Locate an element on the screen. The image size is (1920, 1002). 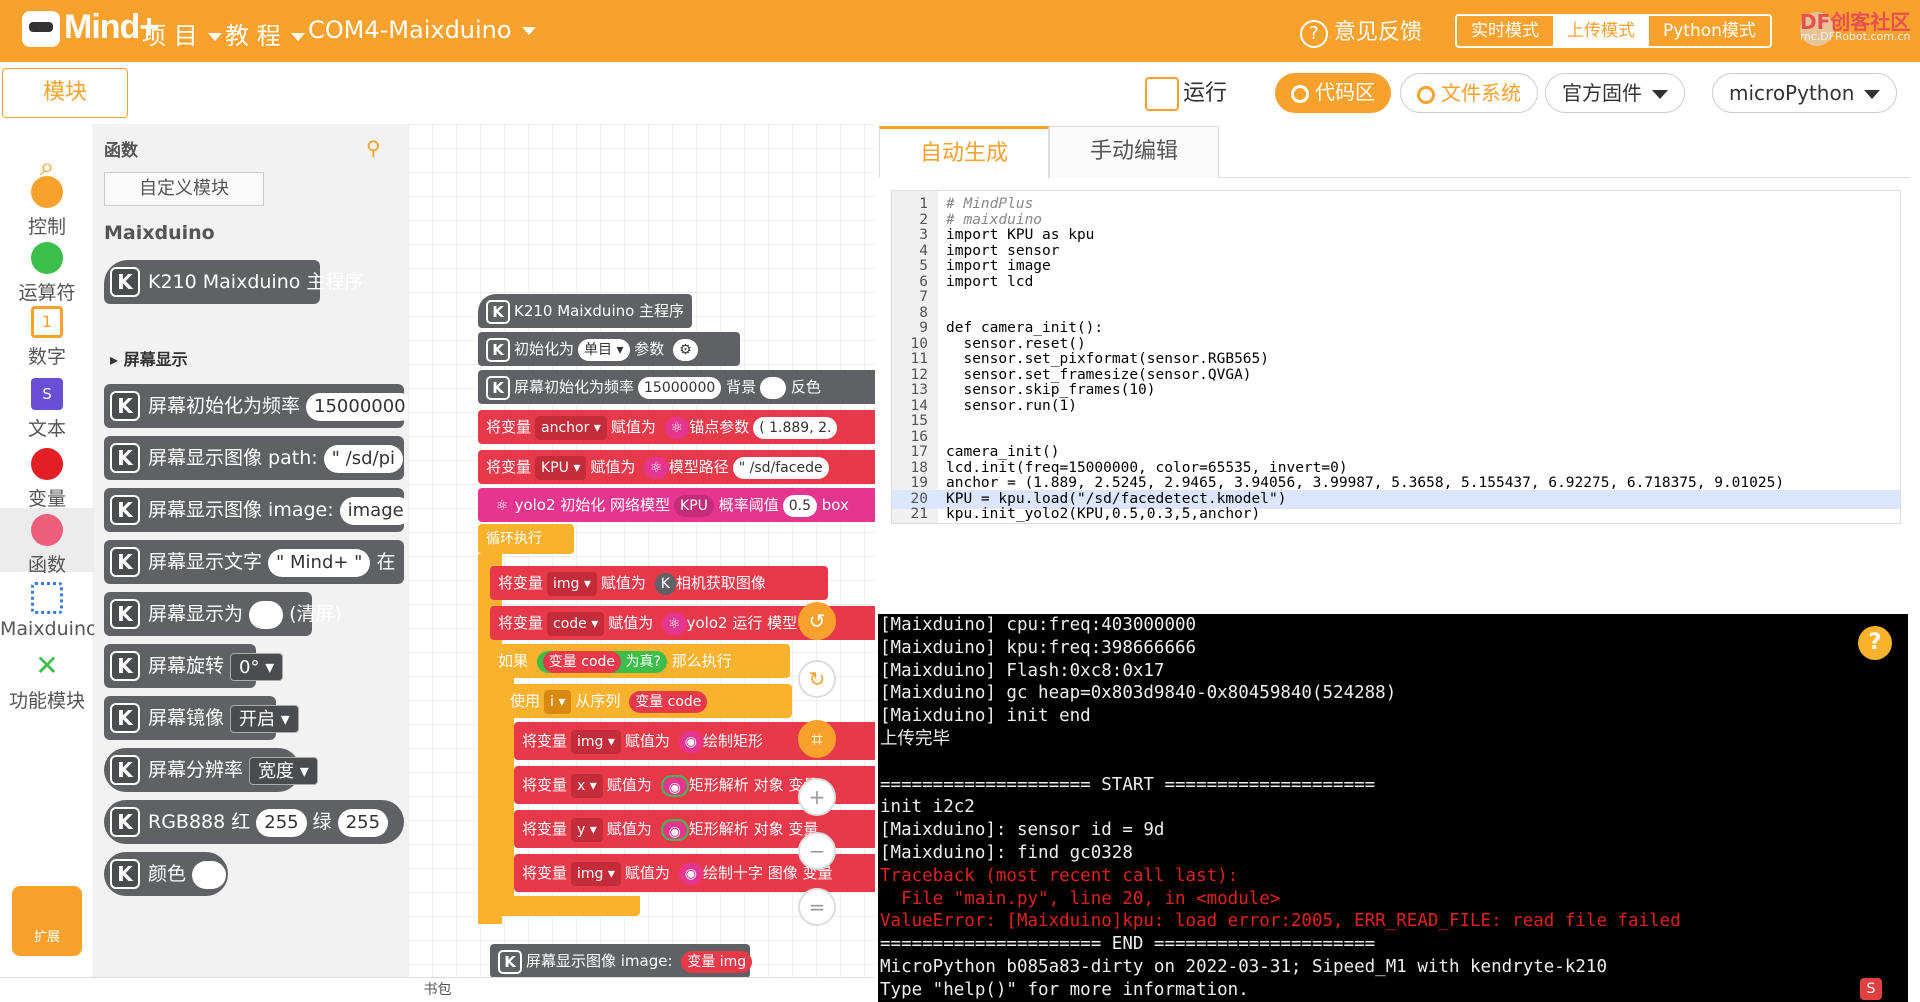
upload-icon is located at coordinates (1162, 94).